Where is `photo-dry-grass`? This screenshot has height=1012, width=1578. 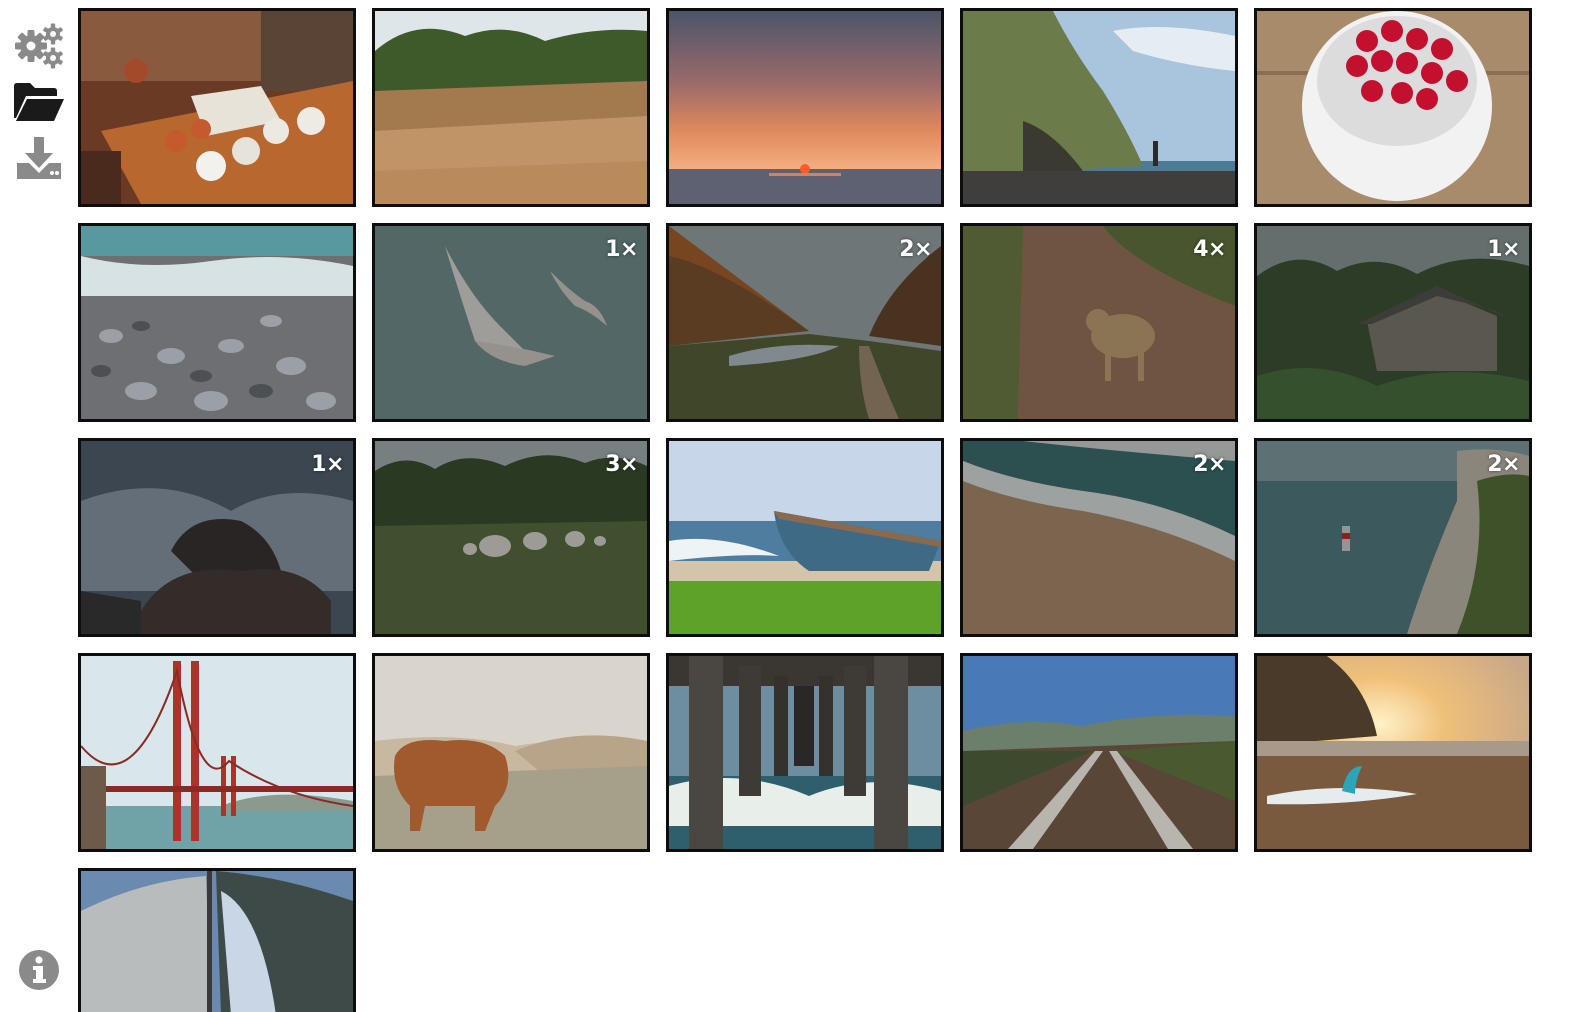
photo-dry-grass is located at coordinates (511, 107).